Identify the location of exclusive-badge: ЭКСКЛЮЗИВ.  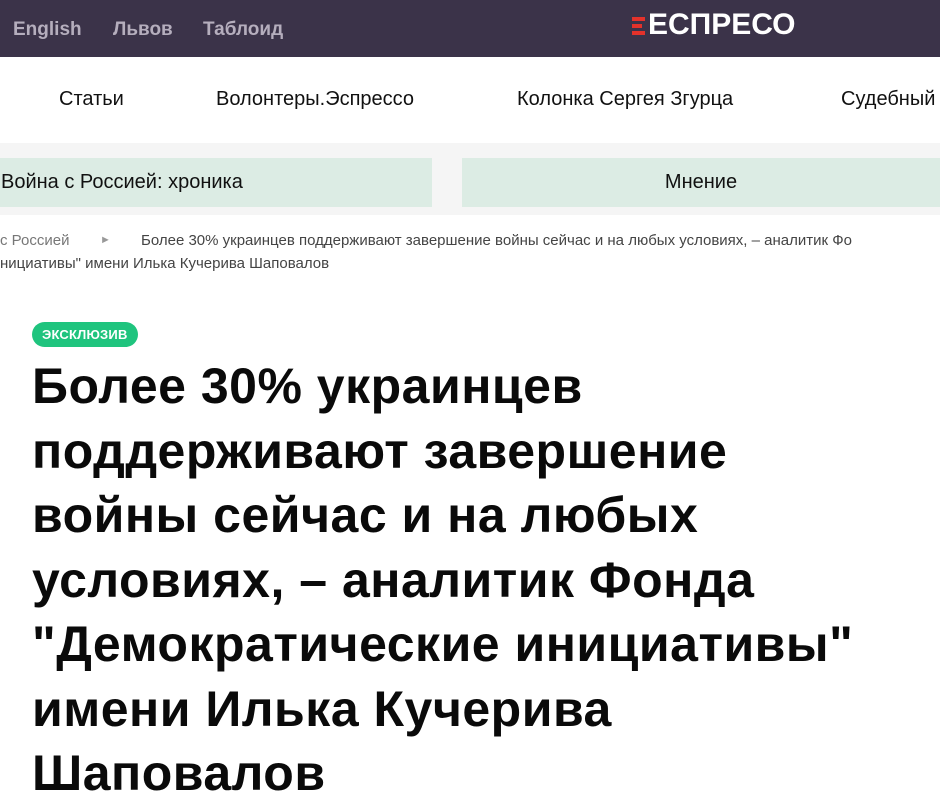
(85, 334).